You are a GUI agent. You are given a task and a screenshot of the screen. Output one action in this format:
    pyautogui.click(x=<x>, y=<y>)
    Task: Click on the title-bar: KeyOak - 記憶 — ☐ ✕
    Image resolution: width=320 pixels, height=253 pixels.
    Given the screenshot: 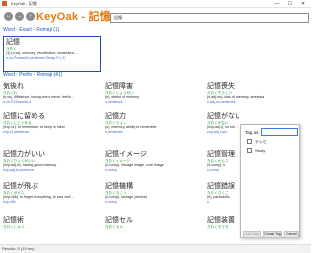 What is the action you would take?
    pyautogui.click(x=155, y=4)
    